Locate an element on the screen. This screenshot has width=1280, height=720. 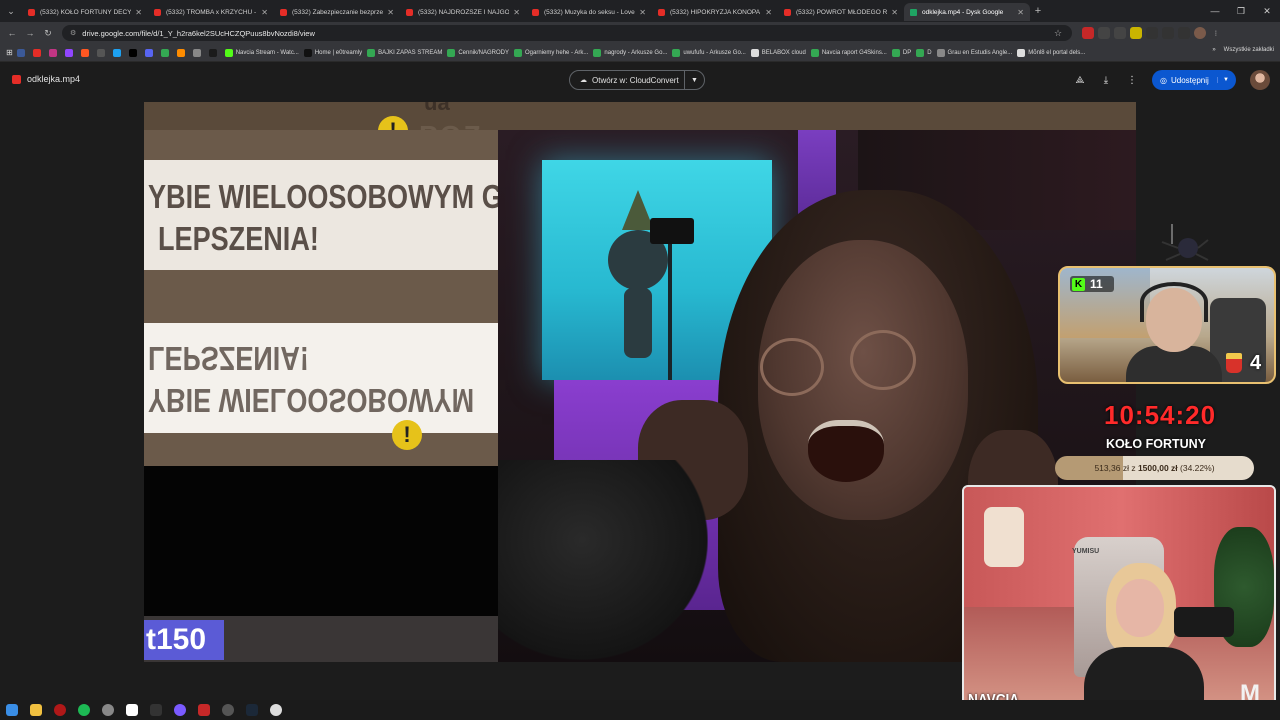
more-actions-icon: ⋮ is located at coordinates (1132, 80).